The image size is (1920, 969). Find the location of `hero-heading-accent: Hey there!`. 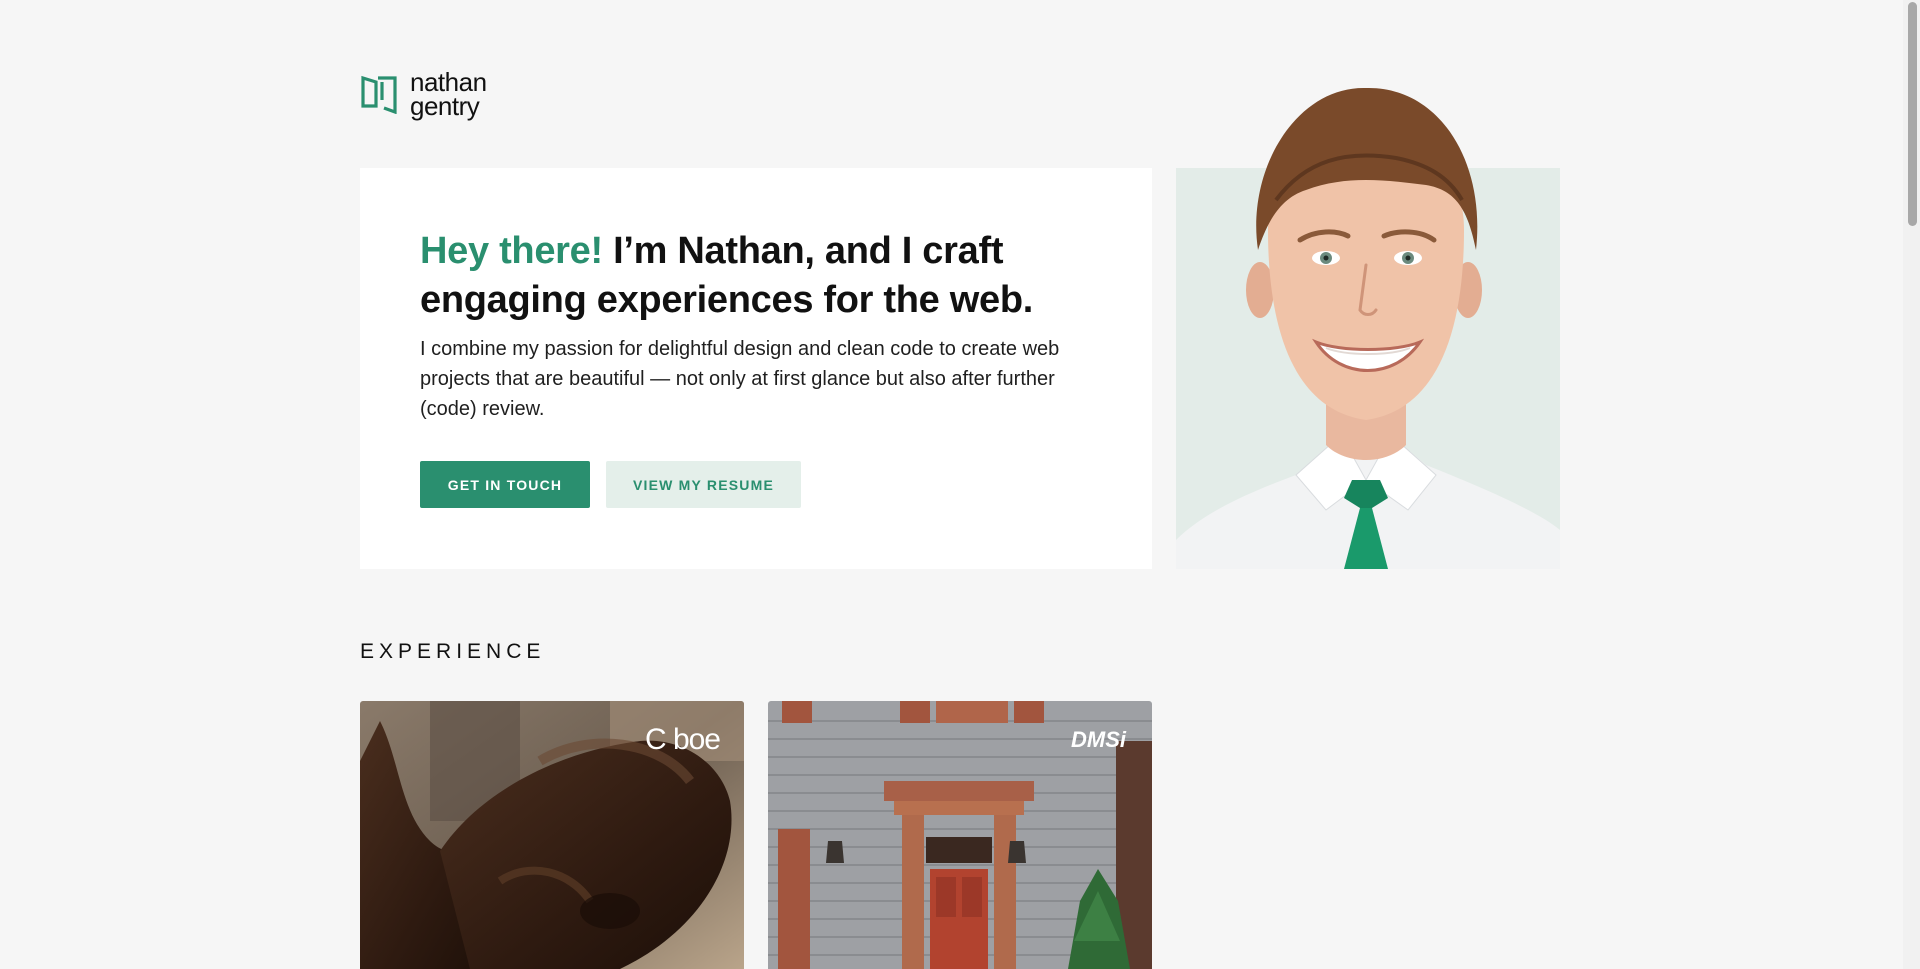

hero-heading-accent: Hey there! is located at coordinates (511, 251).